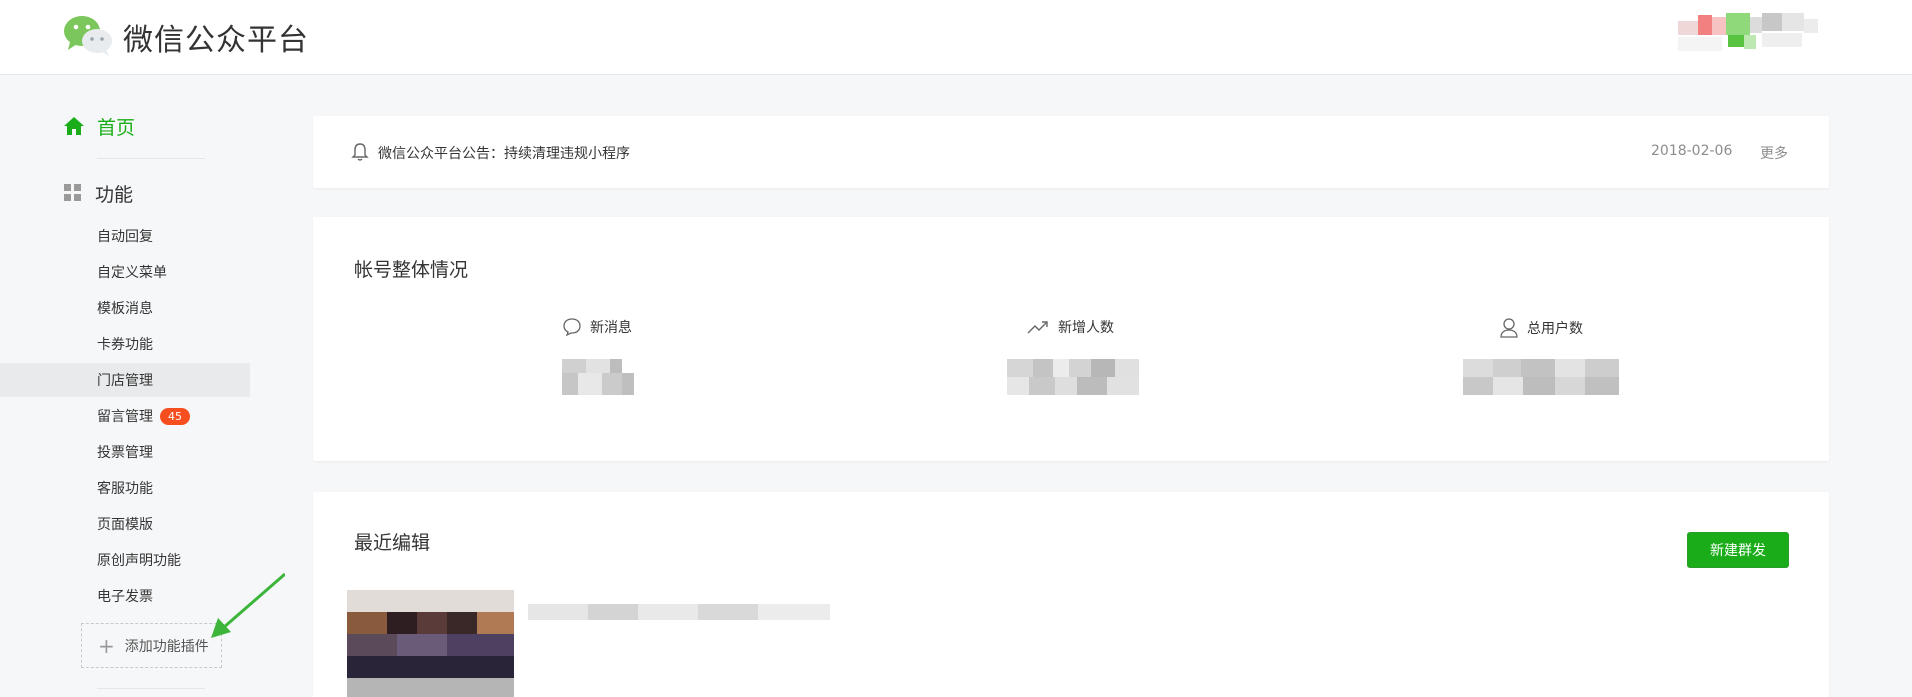  I want to click on sidebar-item-label: 首页, so click(116, 127).